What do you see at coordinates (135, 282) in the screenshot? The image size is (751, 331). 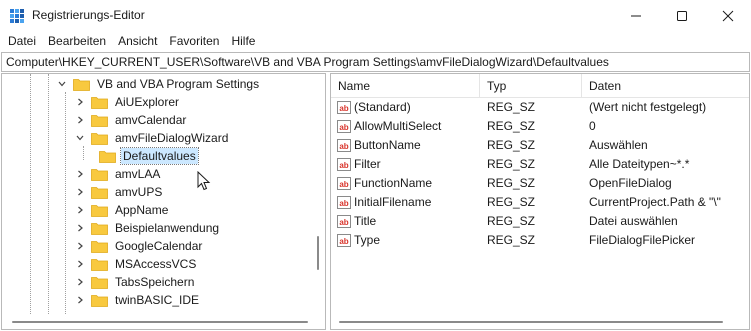 I see `tree-item-tabsspeichern: TabsSpeichern` at bounding box center [135, 282].